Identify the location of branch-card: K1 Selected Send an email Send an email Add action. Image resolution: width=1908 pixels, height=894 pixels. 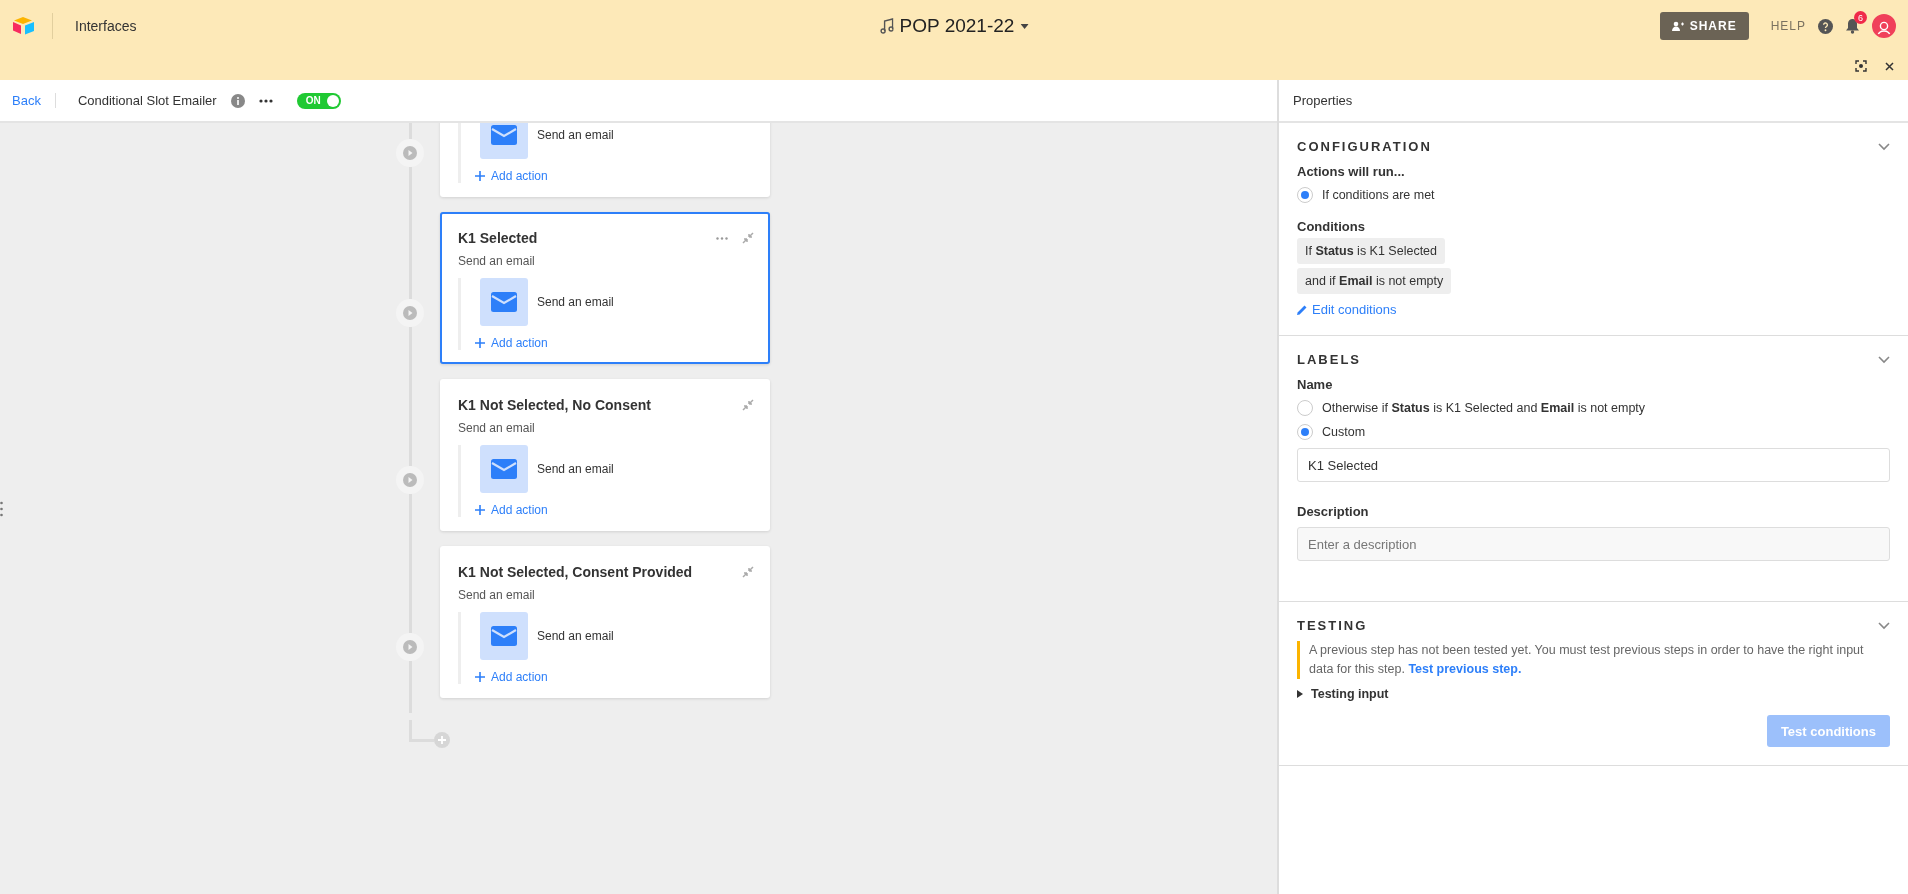
(605, 288).